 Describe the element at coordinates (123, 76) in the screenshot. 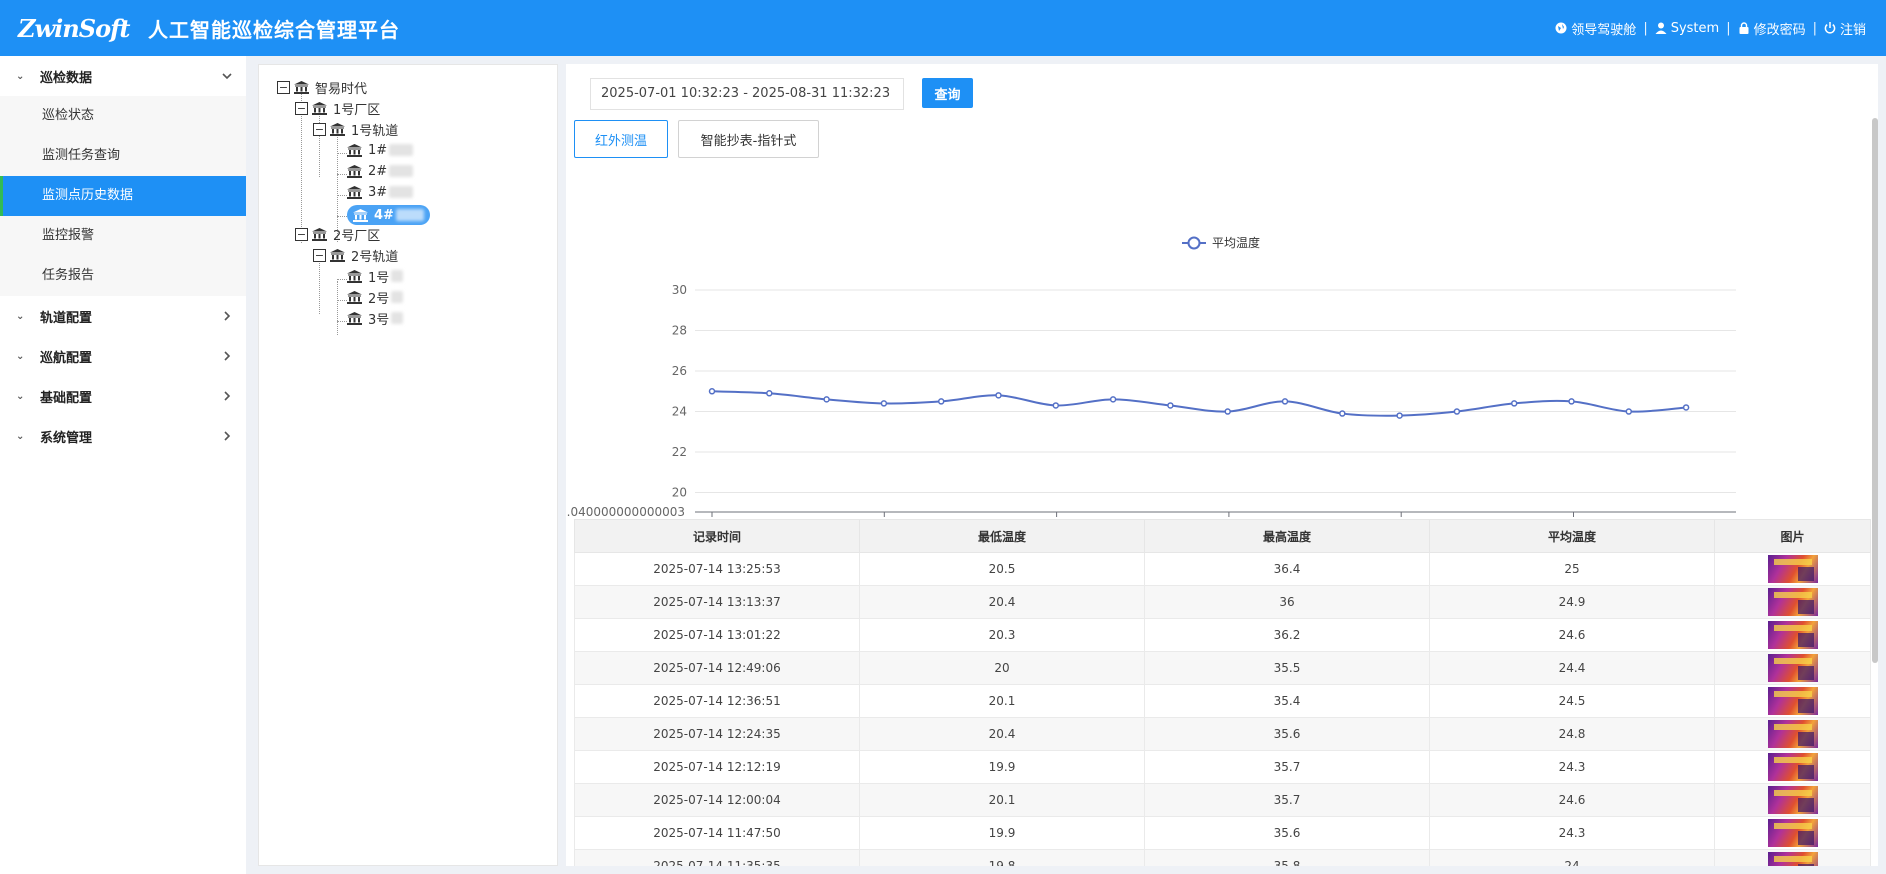

I see `menu-group-inspection-data: ⌄ 巡检数据` at that location.